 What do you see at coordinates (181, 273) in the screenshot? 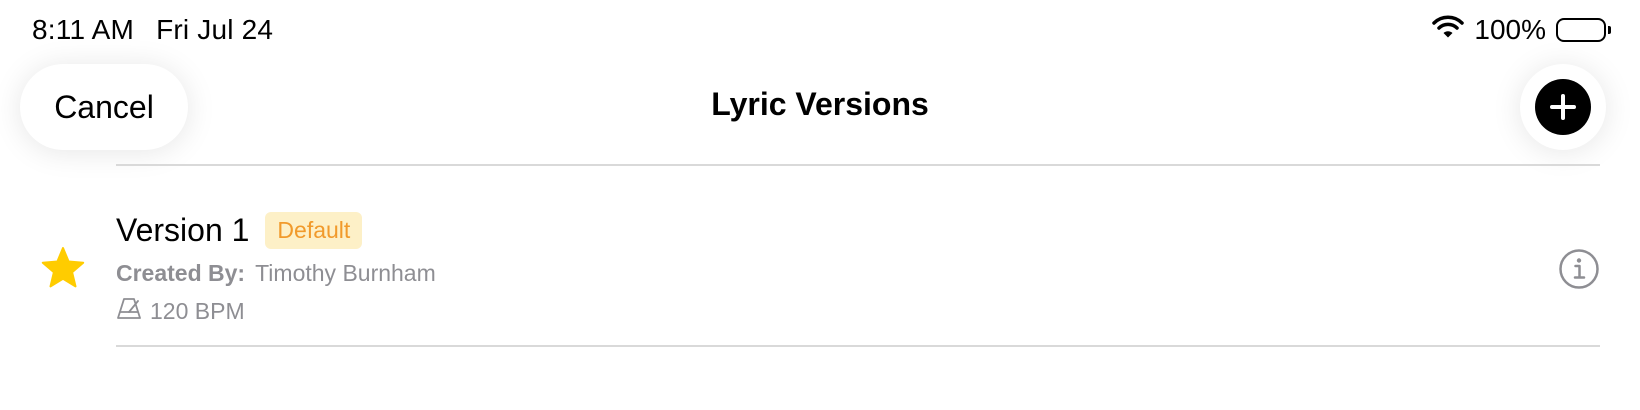
I see `created-by-label: Created By:` at bounding box center [181, 273].